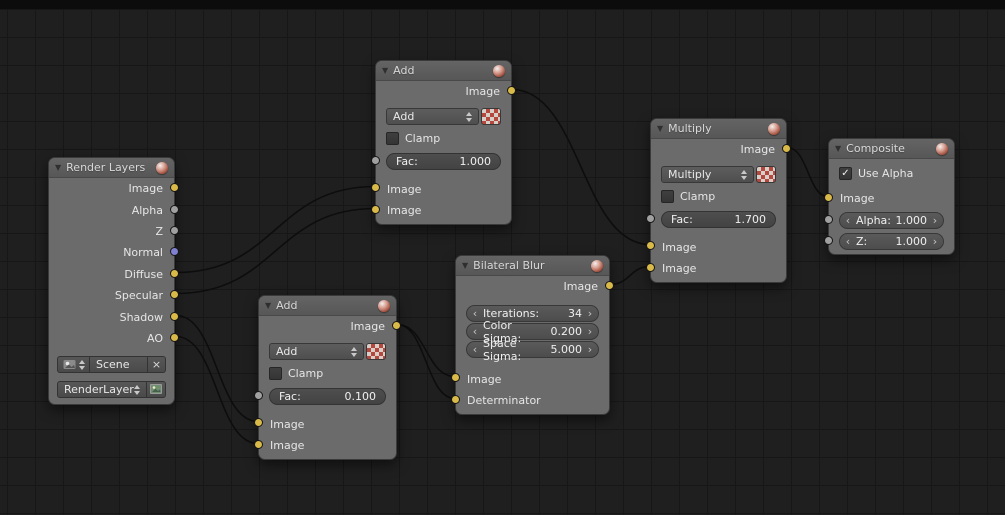 The width and height of the screenshot is (1005, 515). I want to click on socket-output-normal, so click(174, 251).